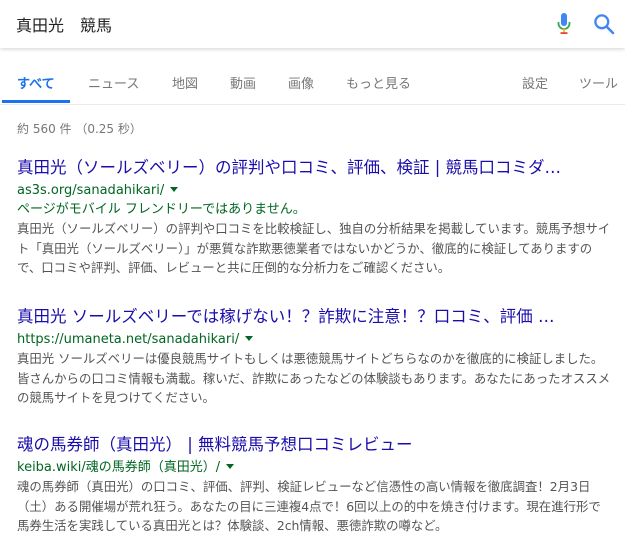  I want to click on tab-more: もっと見る, so click(378, 82).